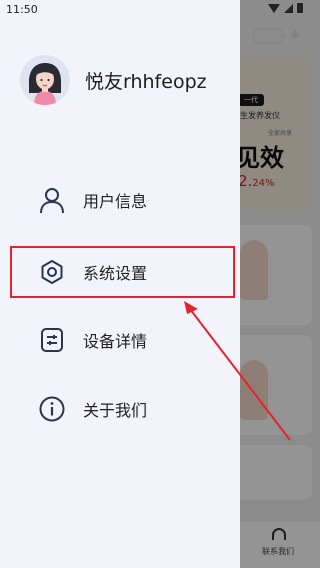 The image size is (320, 568). I want to click on status-icons, so click(285, 8).